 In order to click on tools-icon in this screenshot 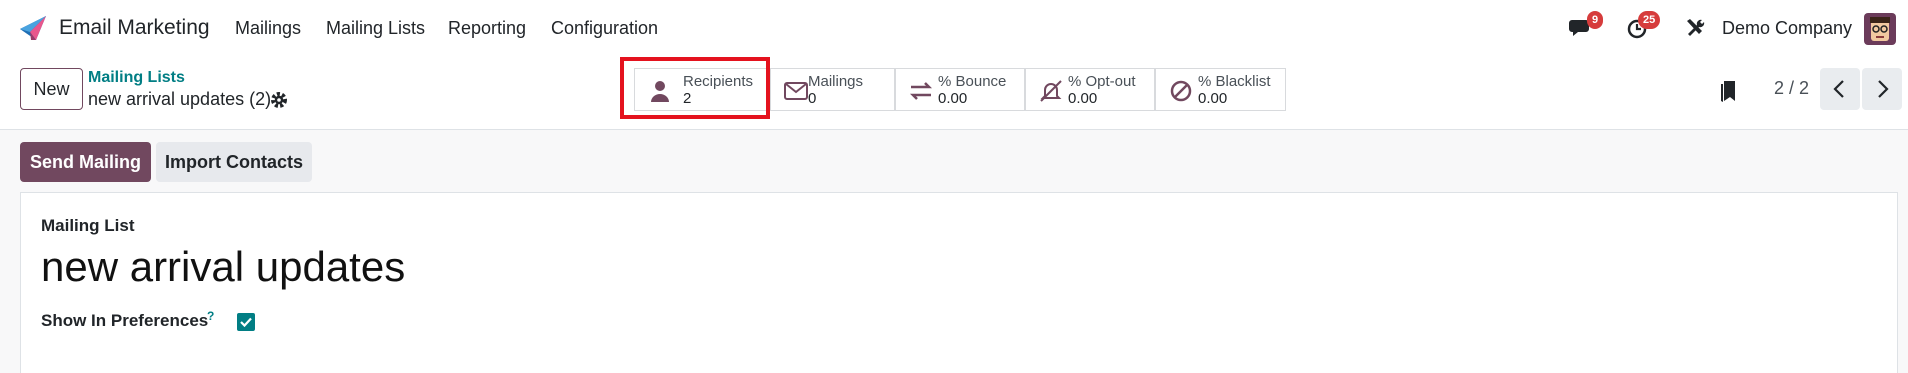, I will do `click(1695, 28)`.